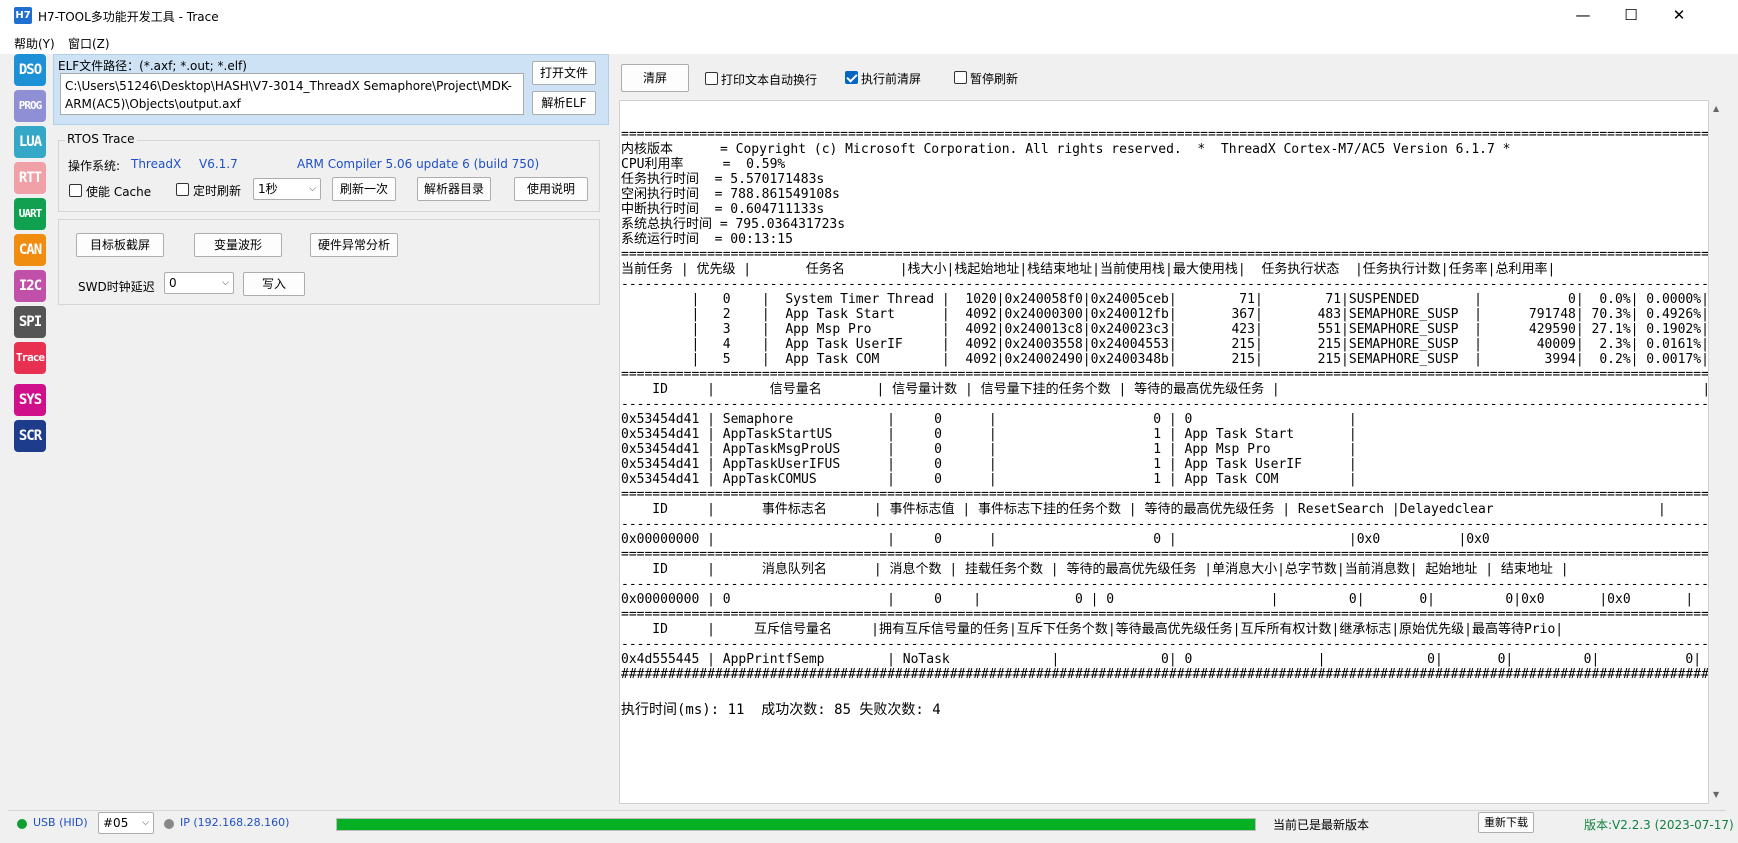  I want to click on terminal-line: 任务执行时间 = 5.570171483s, so click(723, 179).